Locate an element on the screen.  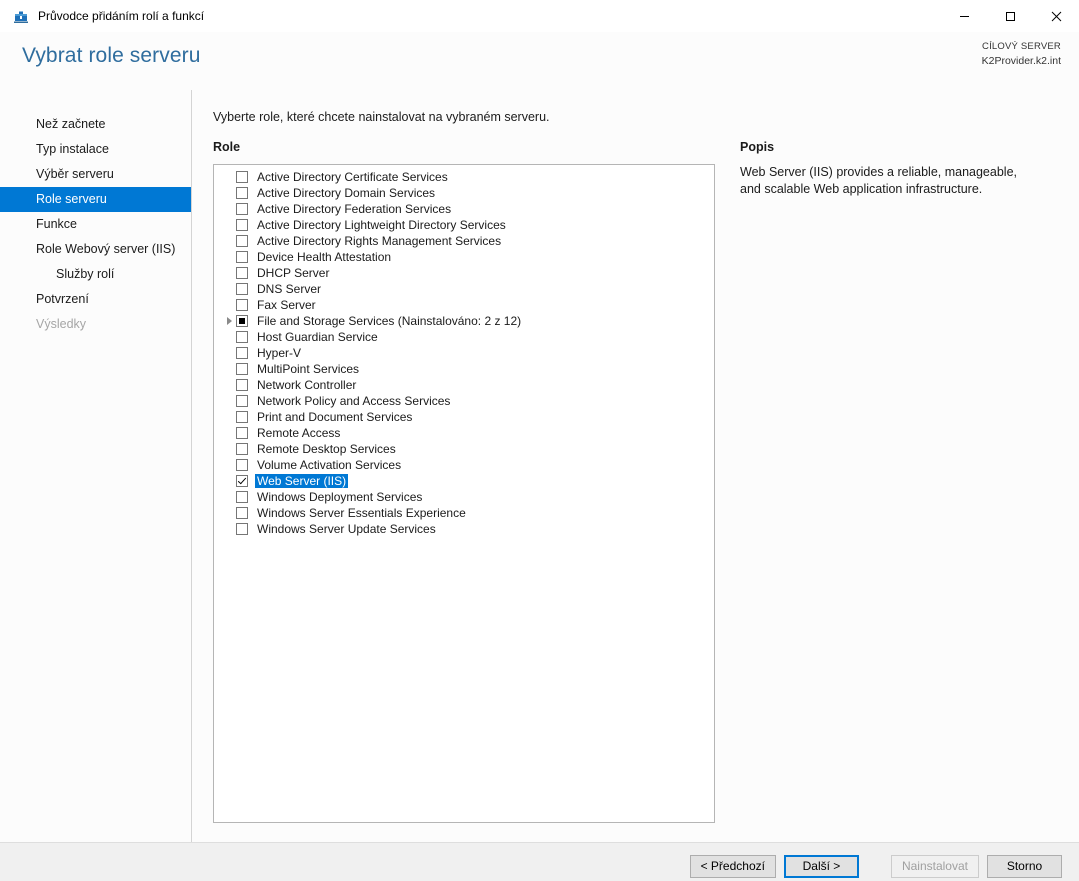
page-title: Vybrat role serveru is located at coordinates (111, 55).